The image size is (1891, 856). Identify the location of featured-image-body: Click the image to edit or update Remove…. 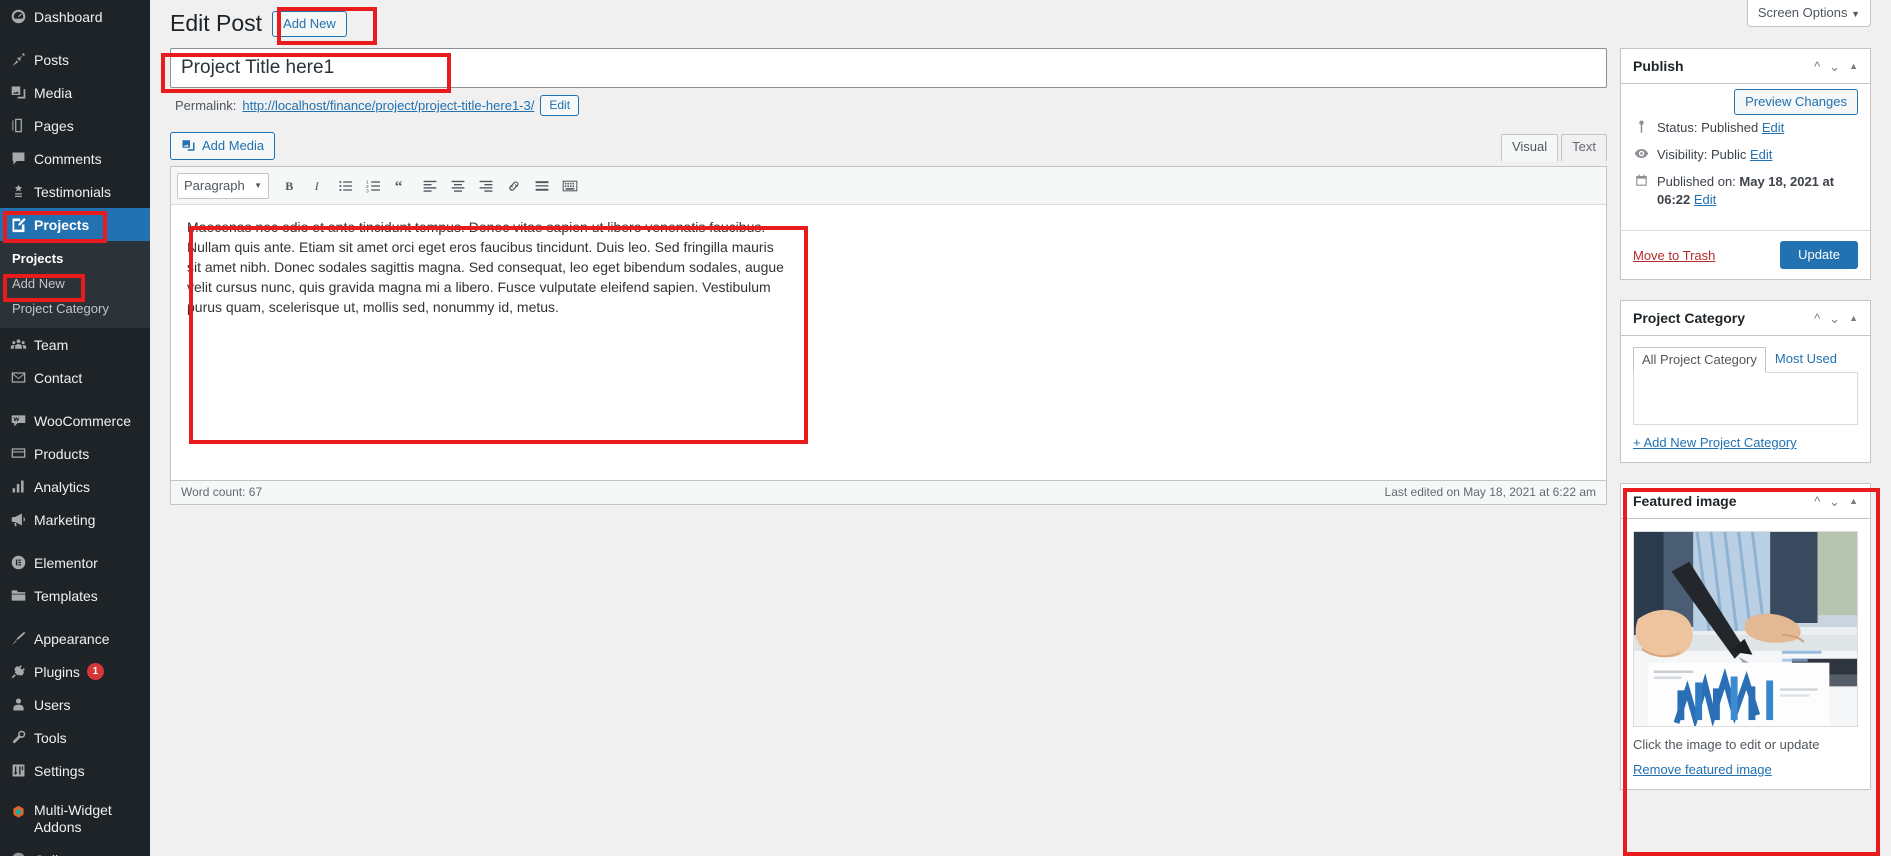
(1745, 654).